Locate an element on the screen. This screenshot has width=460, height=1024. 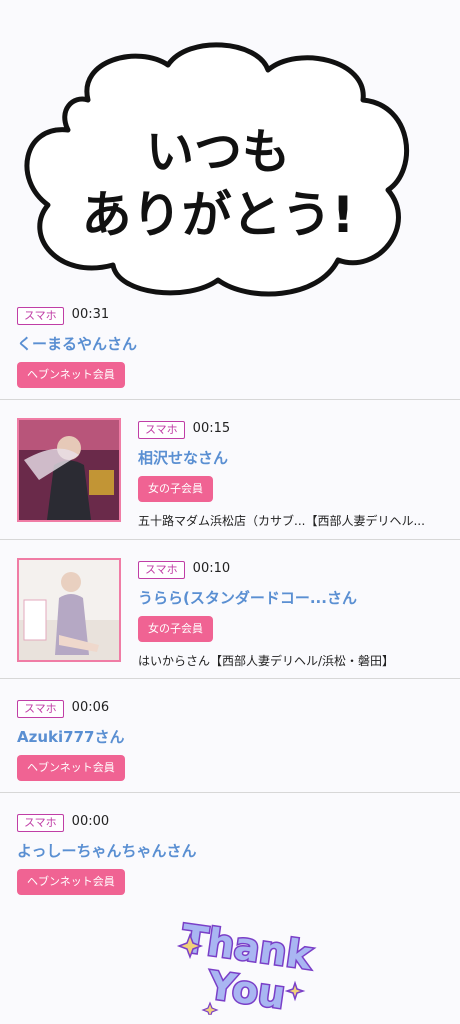
thank-you-image: Thank You is located at coordinates (245, 967).